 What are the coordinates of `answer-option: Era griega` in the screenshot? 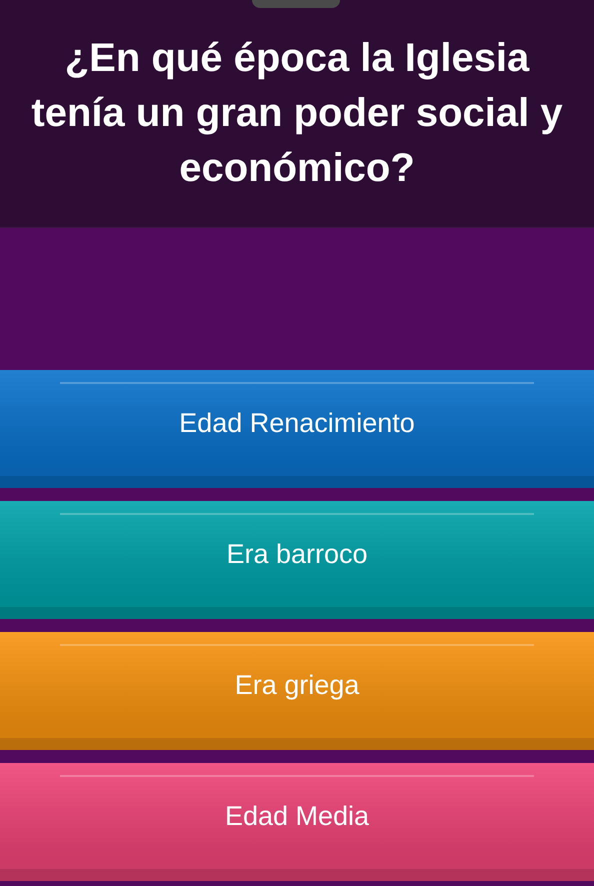 It's located at (297, 691).